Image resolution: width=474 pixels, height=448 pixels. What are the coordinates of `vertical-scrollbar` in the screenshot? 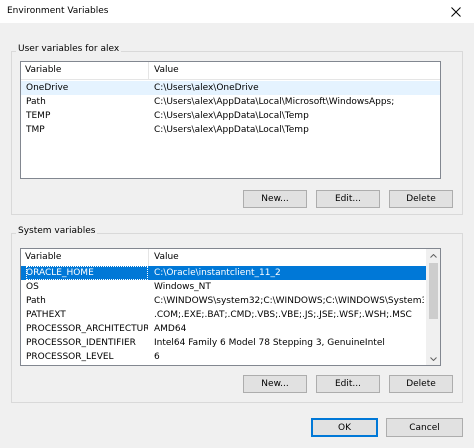 It's located at (433, 307).